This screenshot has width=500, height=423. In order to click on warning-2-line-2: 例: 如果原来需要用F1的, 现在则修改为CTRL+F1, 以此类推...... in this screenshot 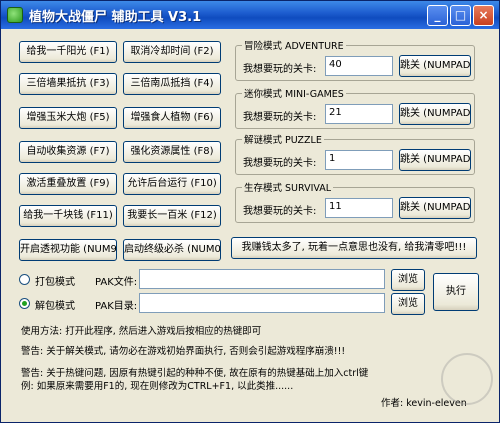, I will do `click(157, 386)`.